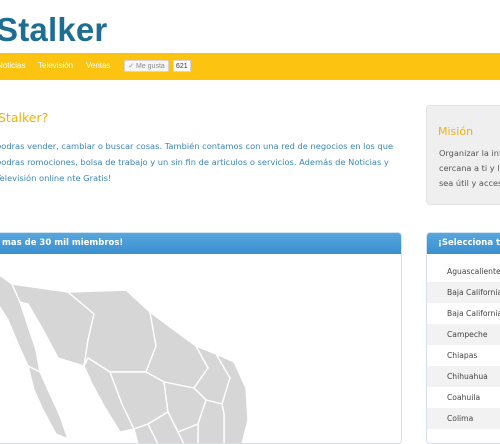 The height and width of the screenshot is (444, 500). What do you see at coordinates (24, 117) in the screenshot?
I see `about-title: Stalker?` at bounding box center [24, 117].